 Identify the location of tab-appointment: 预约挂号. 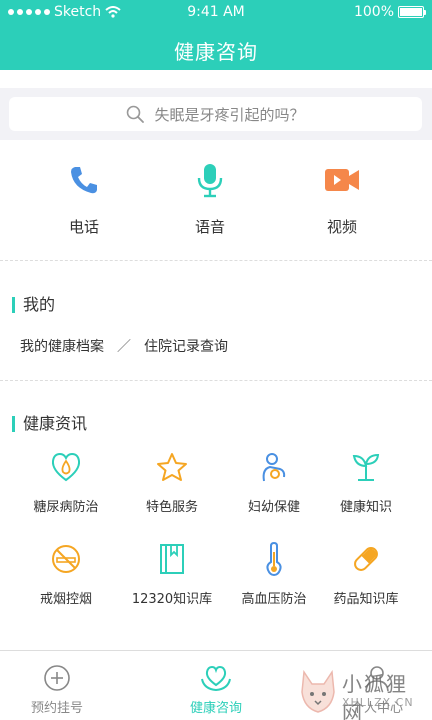
(57, 688).